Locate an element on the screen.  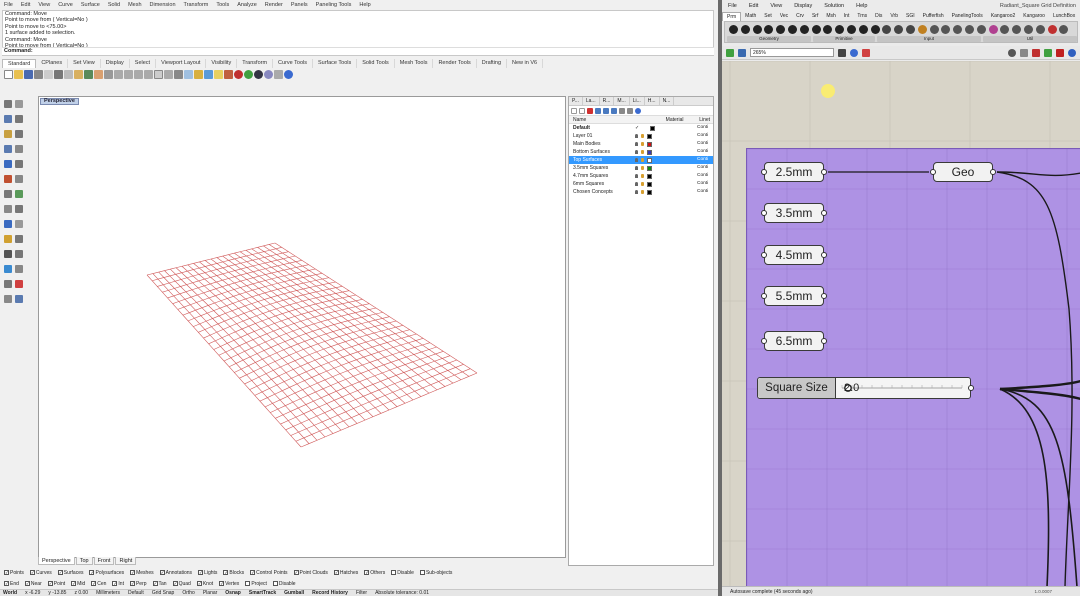
filter-hatches-checkbox: ✓ Hatches is located at coordinates (345, 573).